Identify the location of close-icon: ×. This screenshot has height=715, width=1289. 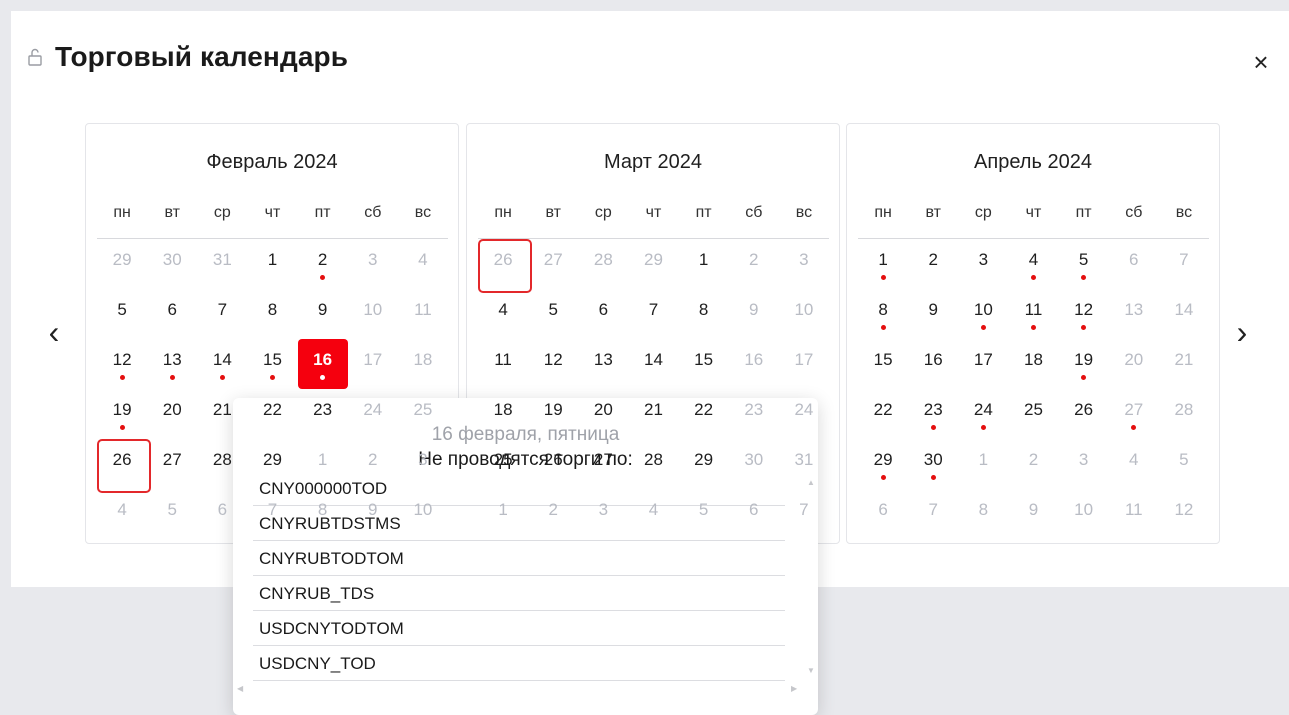
(1261, 62).